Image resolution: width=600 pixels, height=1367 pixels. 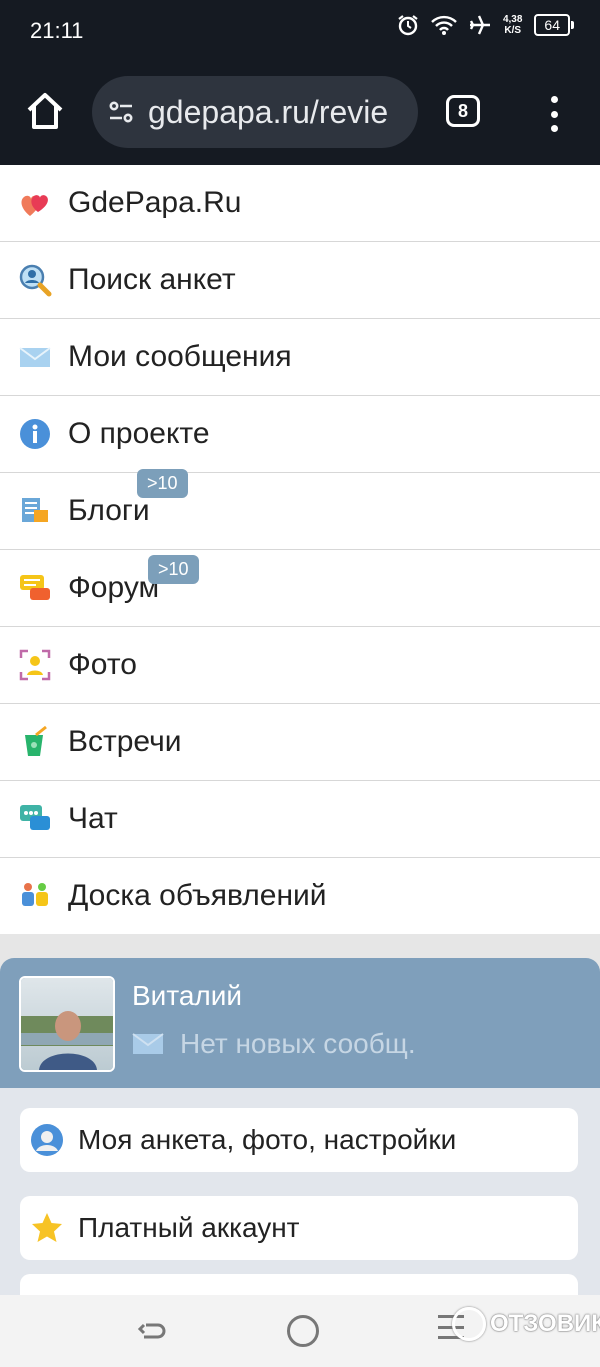 I want to click on status-icons: 4,38 K/S 64, so click(x=485, y=25).